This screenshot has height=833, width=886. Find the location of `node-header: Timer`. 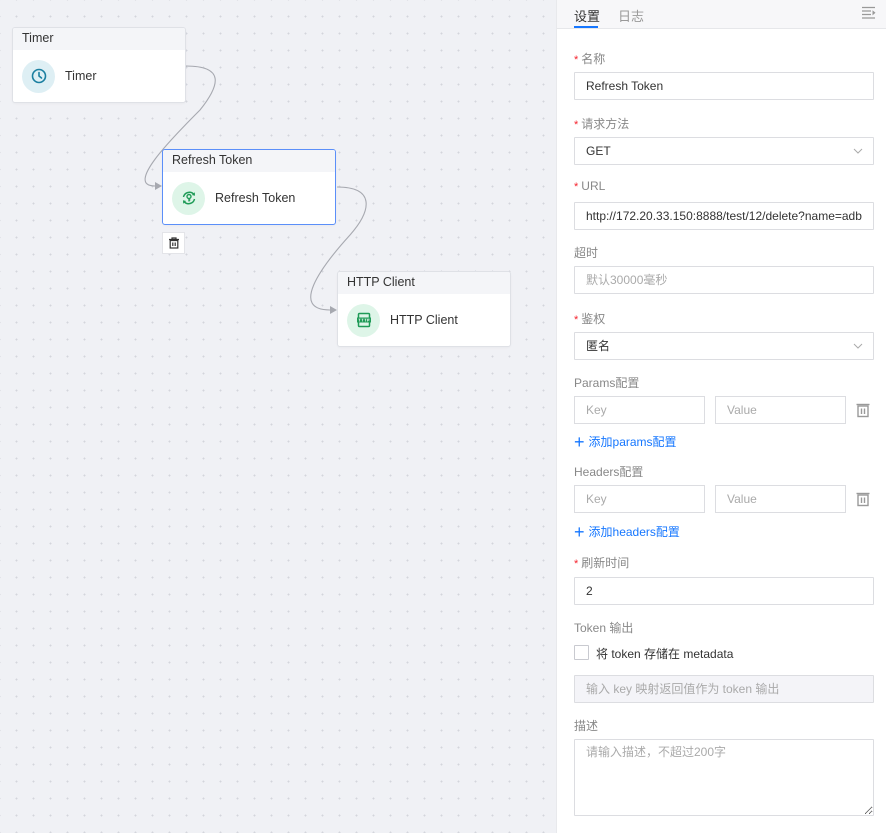

node-header: Timer is located at coordinates (99, 39).